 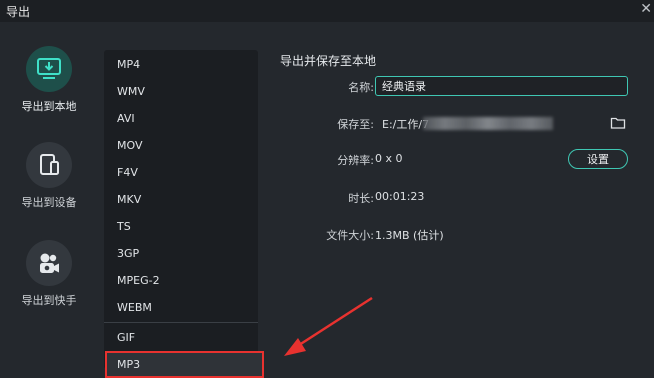 I want to click on kuaishou-camera-icon, so click(x=49, y=263).